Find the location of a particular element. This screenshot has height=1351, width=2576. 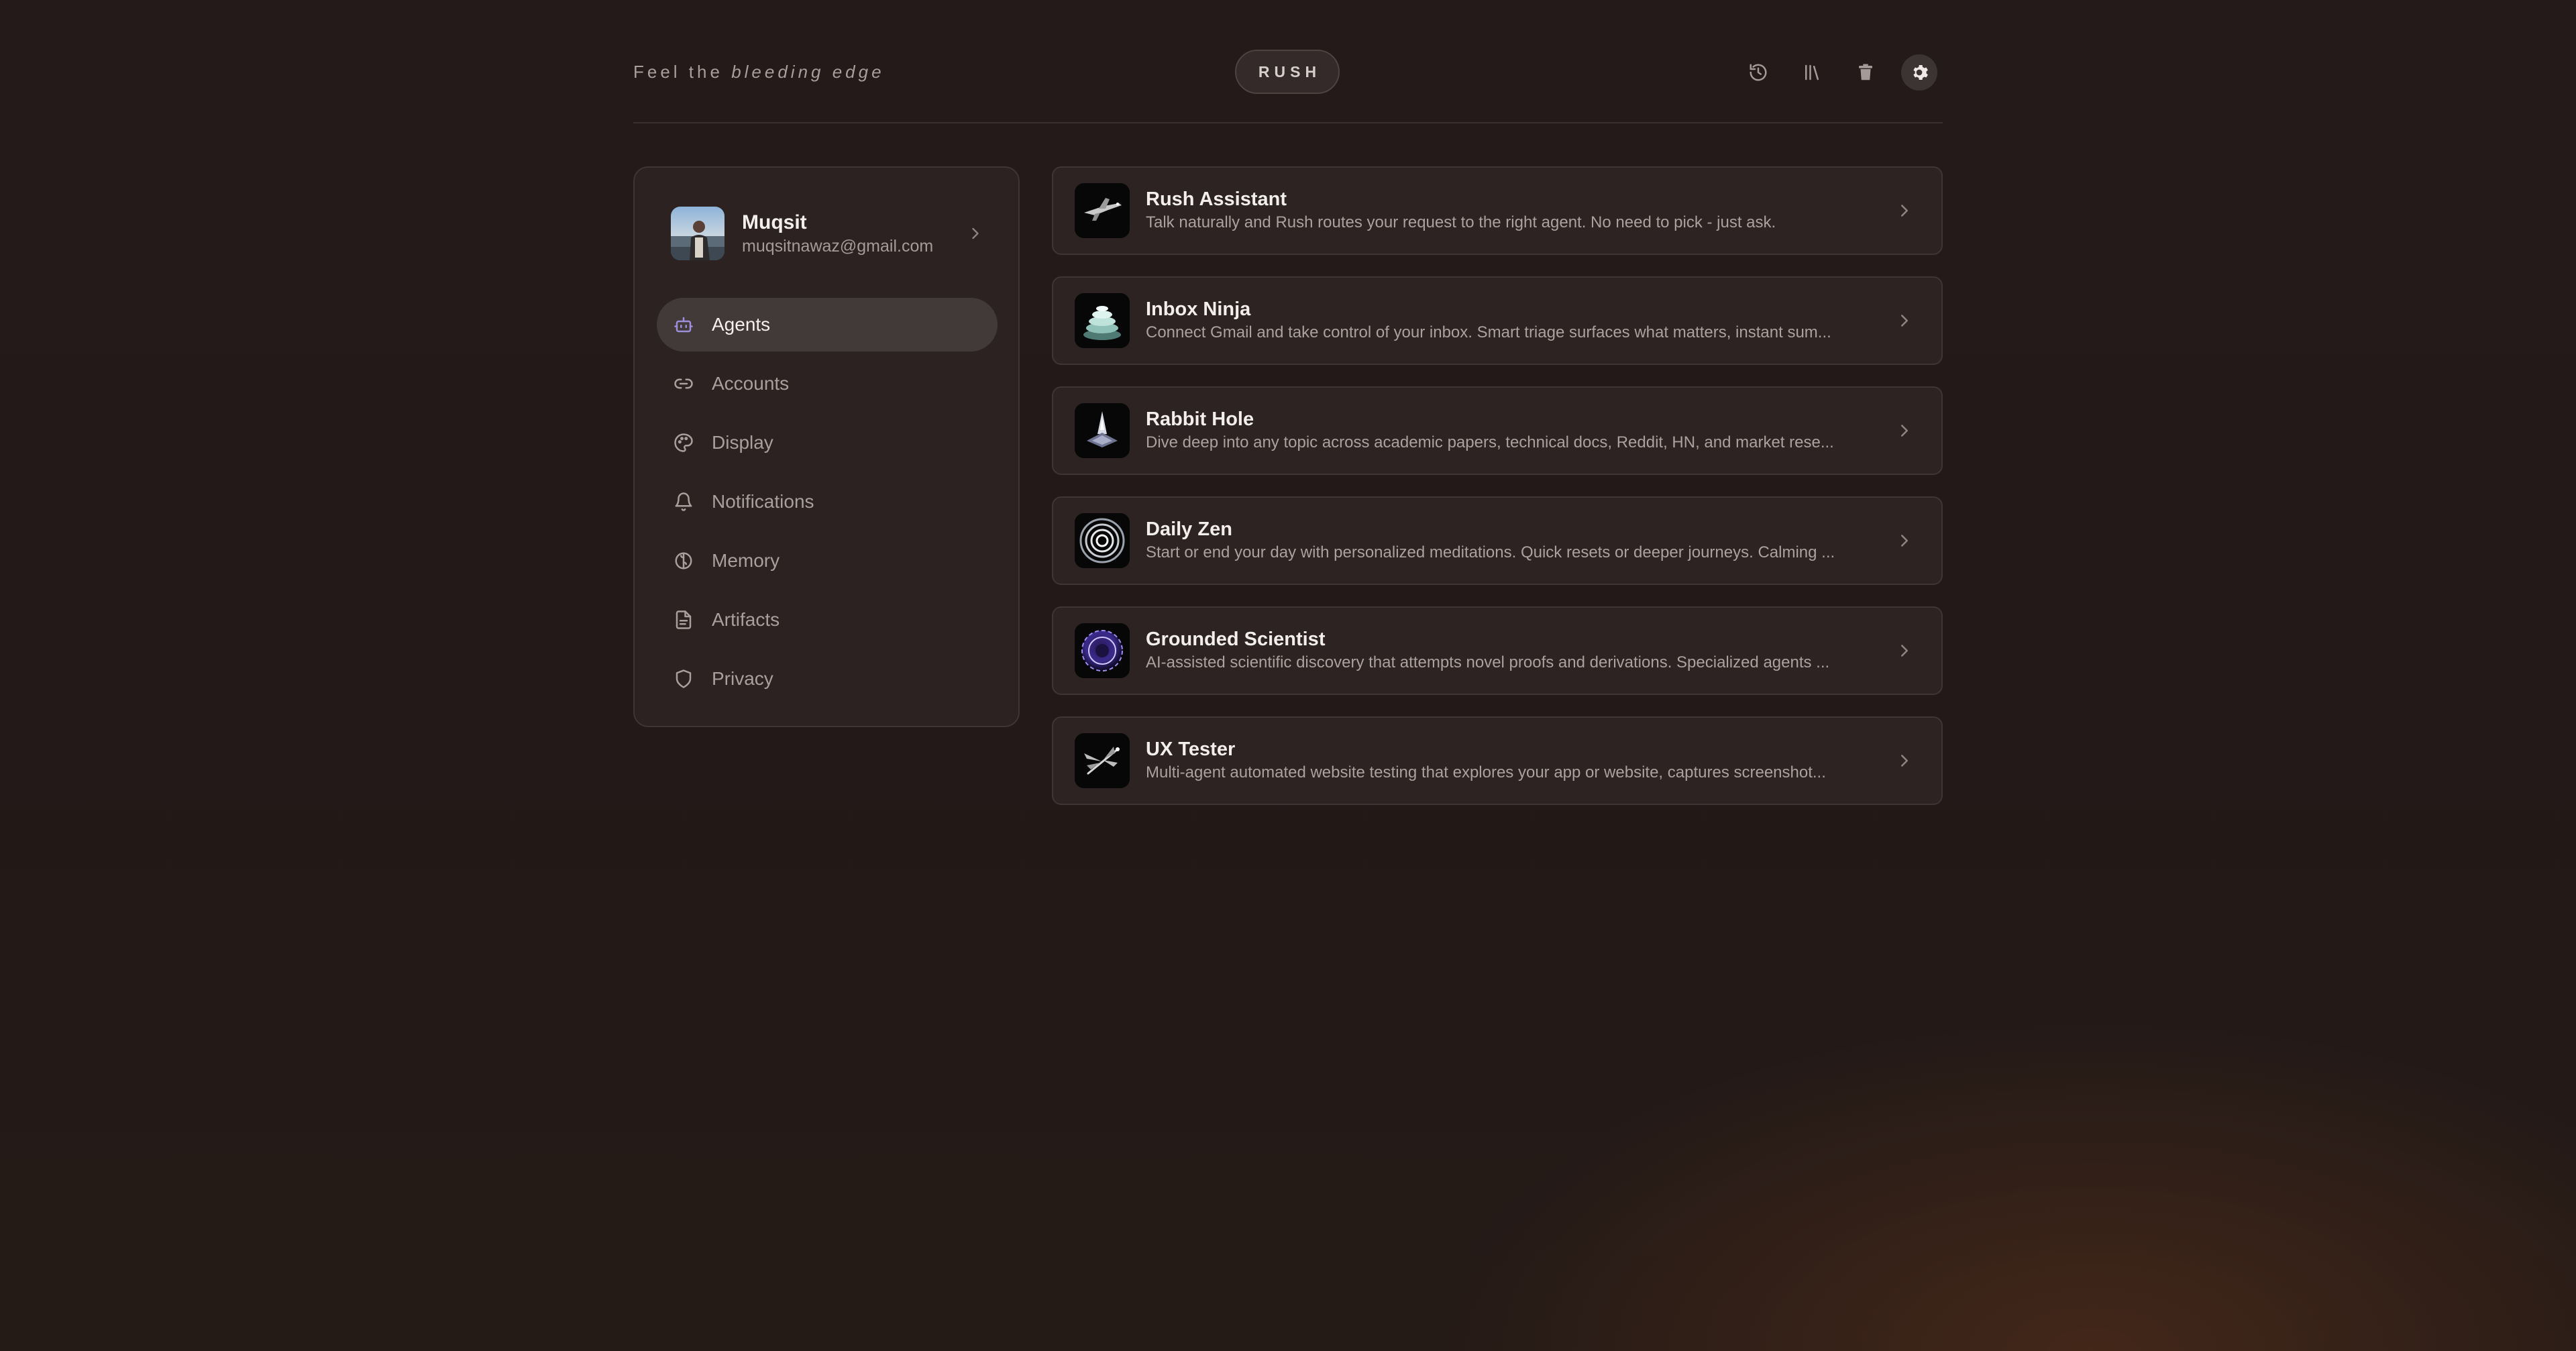

sidebar-item-label: Display is located at coordinates (742, 442).